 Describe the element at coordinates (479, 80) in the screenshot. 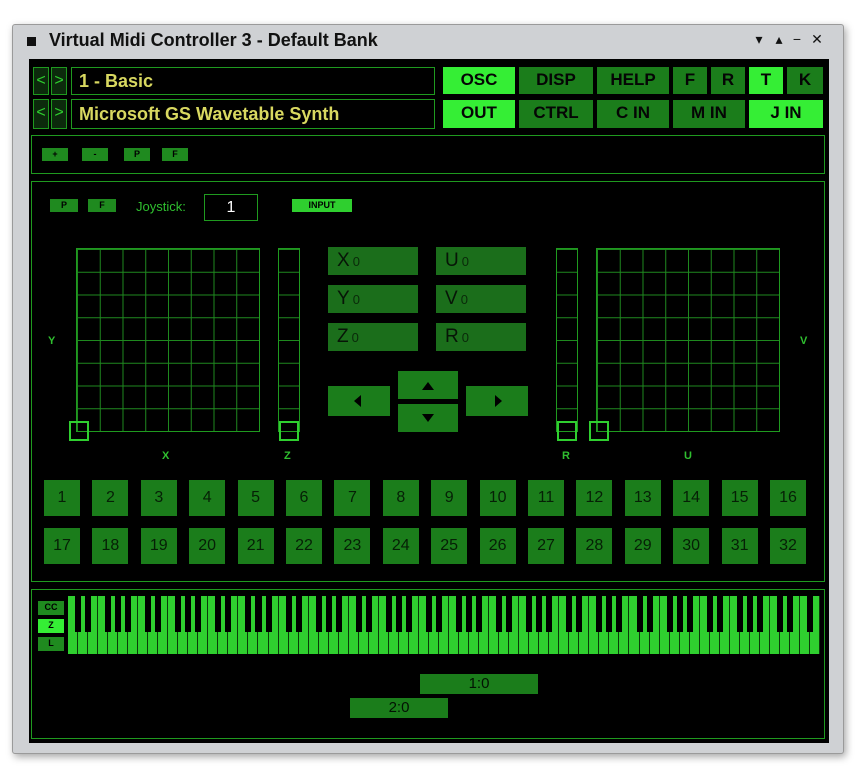

I see `osc-button: OSC` at that location.